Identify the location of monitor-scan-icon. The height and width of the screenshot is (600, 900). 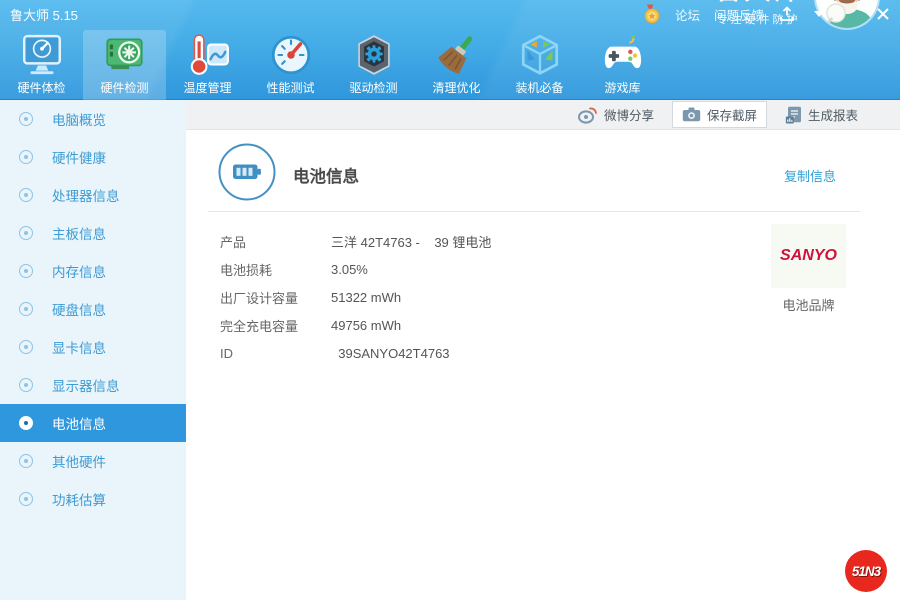
(42, 55).